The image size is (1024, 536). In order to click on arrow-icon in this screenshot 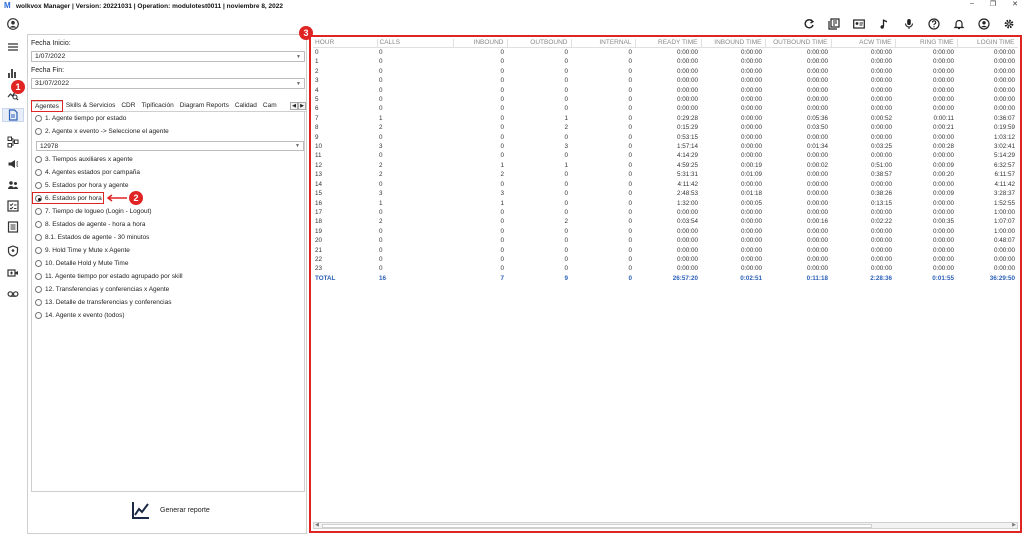, I will do `click(116, 198)`.